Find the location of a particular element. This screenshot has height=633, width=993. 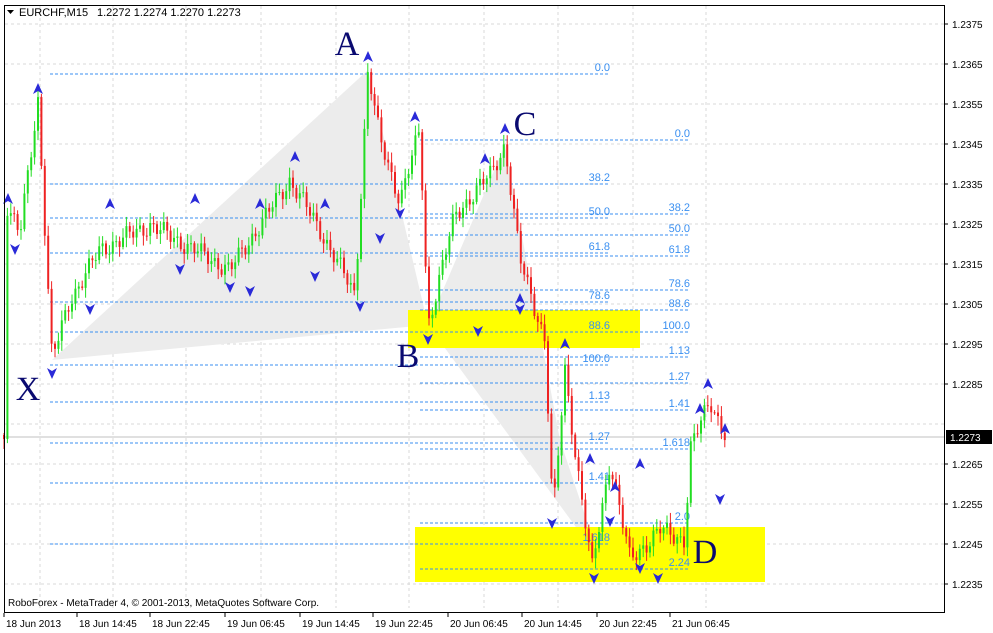

price-axis-label: 1.2245 is located at coordinates (967, 545).